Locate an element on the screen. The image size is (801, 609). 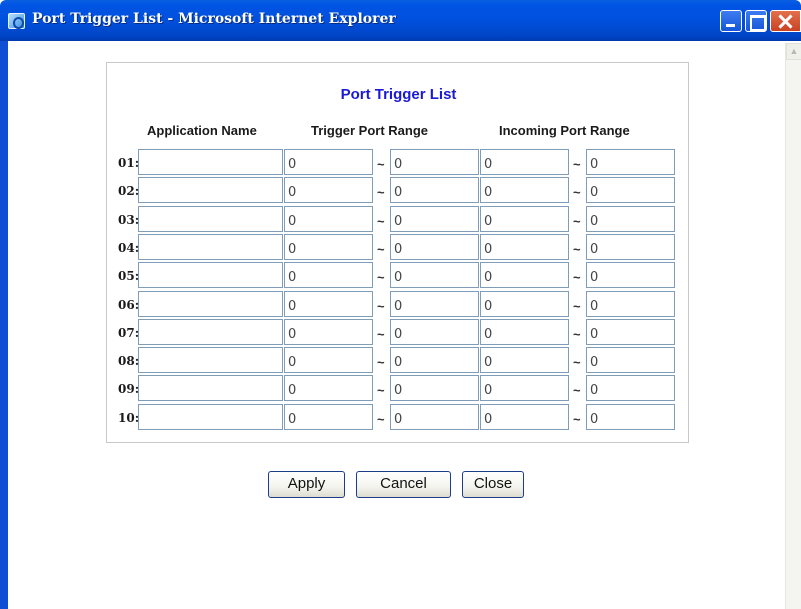
ie-icon is located at coordinates (16, 21).